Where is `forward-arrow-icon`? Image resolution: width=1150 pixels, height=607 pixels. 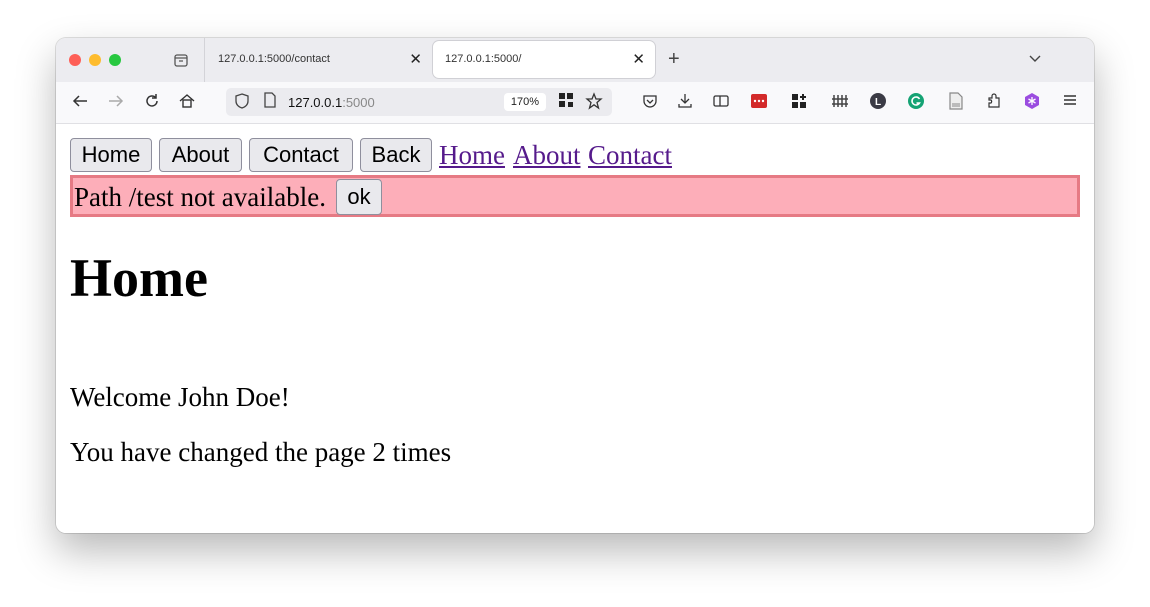 forward-arrow-icon is located at coordinates (116, 102).